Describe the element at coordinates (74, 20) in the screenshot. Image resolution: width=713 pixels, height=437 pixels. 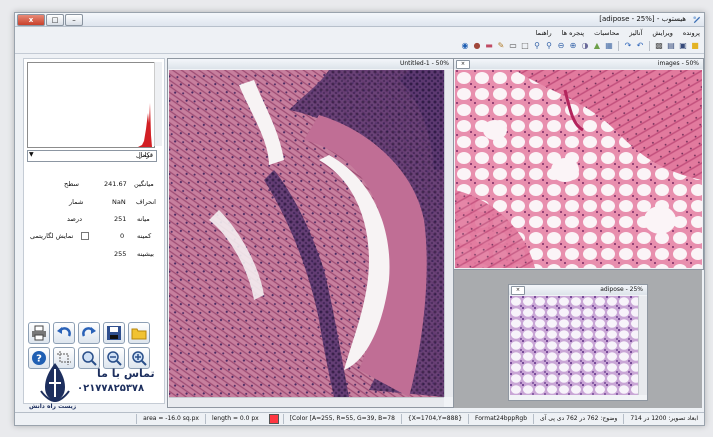
I see `minimize-button: –` at that location.